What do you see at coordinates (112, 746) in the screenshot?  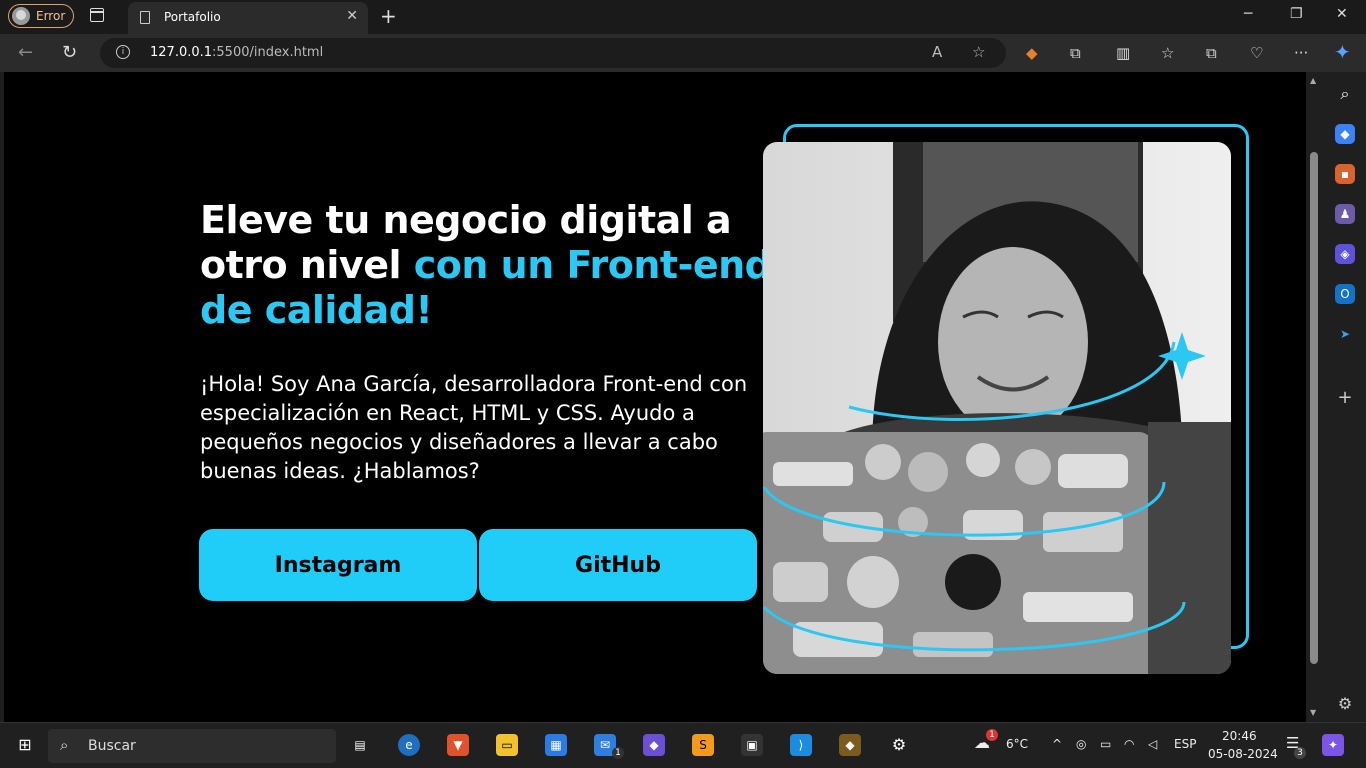 I see `search-label: Buscar` at bounding box center [112, 746].